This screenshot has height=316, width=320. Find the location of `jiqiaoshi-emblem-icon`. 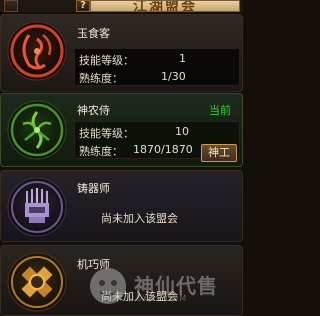

jiqiaoshi-emblem-icon is located at coordinates (37, 282).